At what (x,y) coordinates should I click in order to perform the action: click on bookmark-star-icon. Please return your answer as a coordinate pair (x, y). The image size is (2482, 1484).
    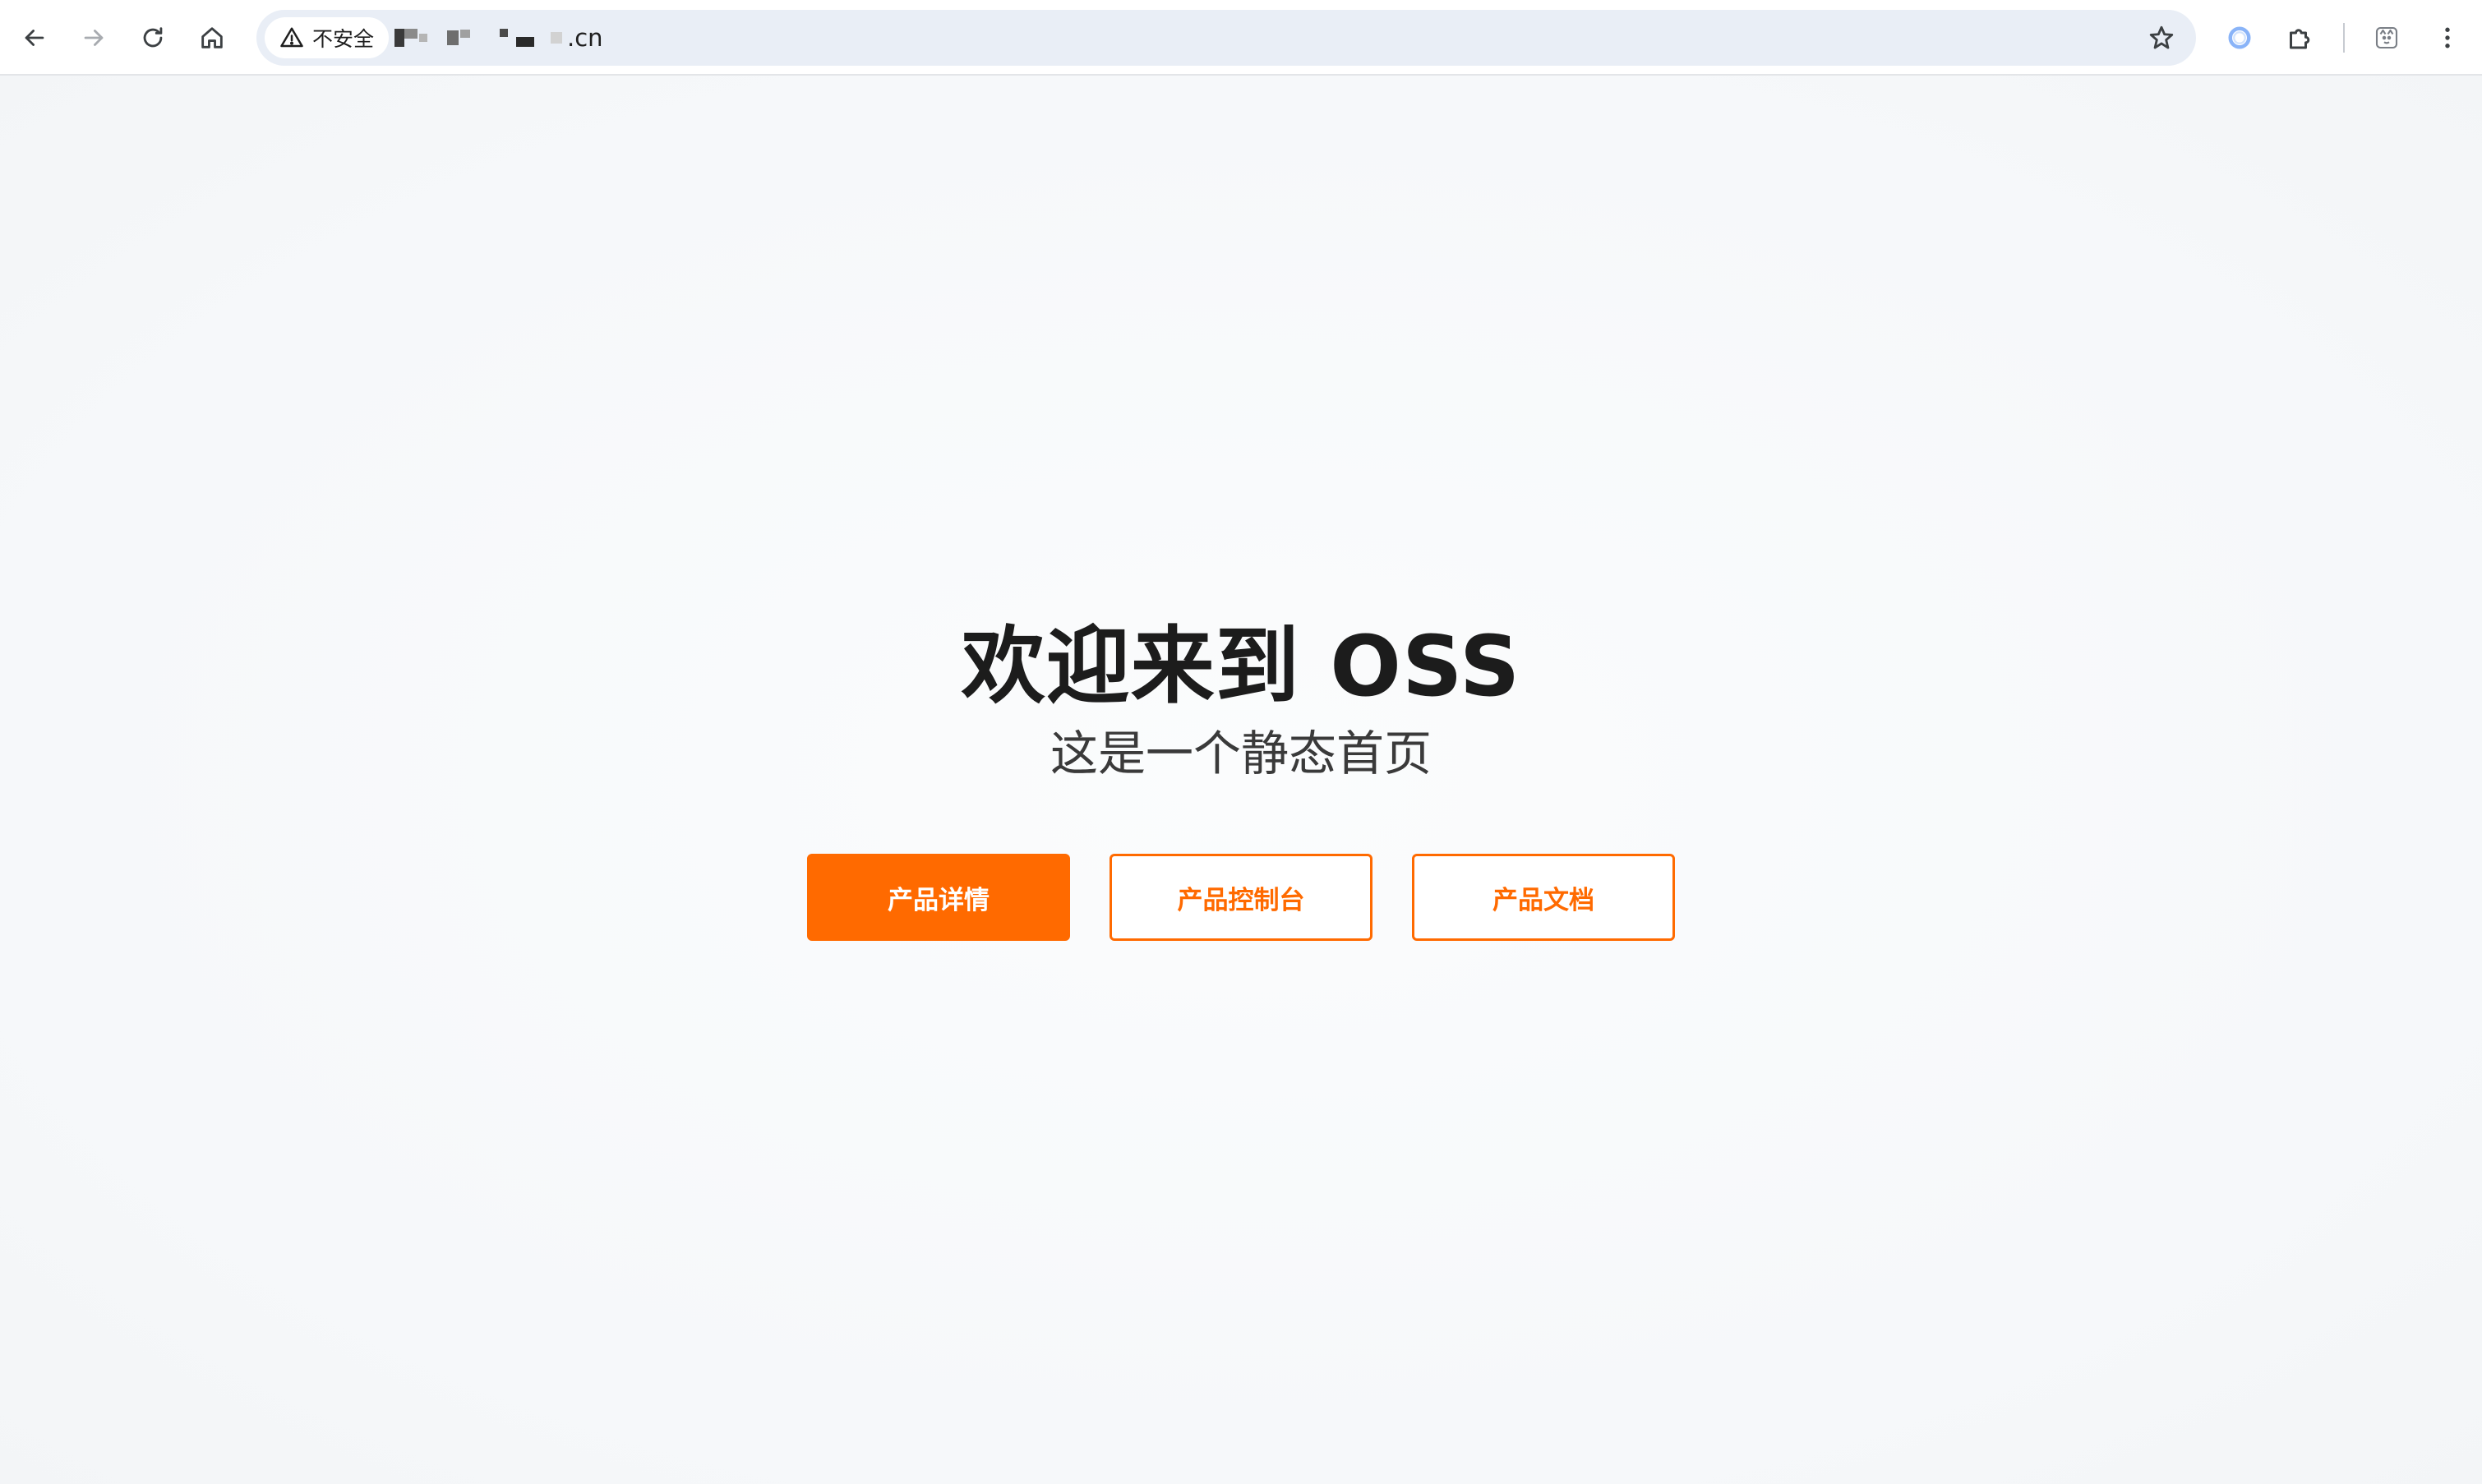
    Looking at the image, I should click on (2161, 37).